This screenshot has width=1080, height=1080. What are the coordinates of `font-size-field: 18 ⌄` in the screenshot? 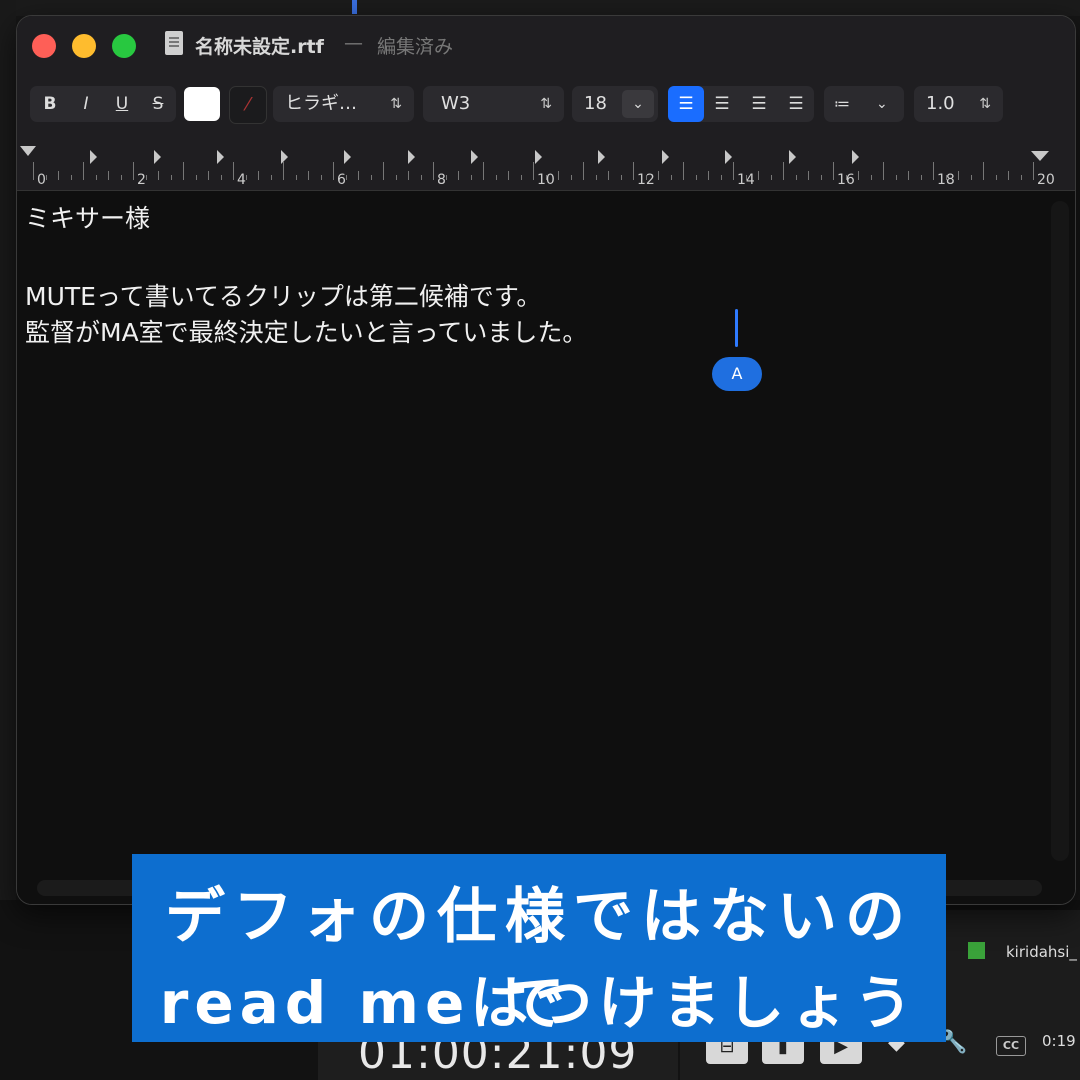 It's located at (615, 104).